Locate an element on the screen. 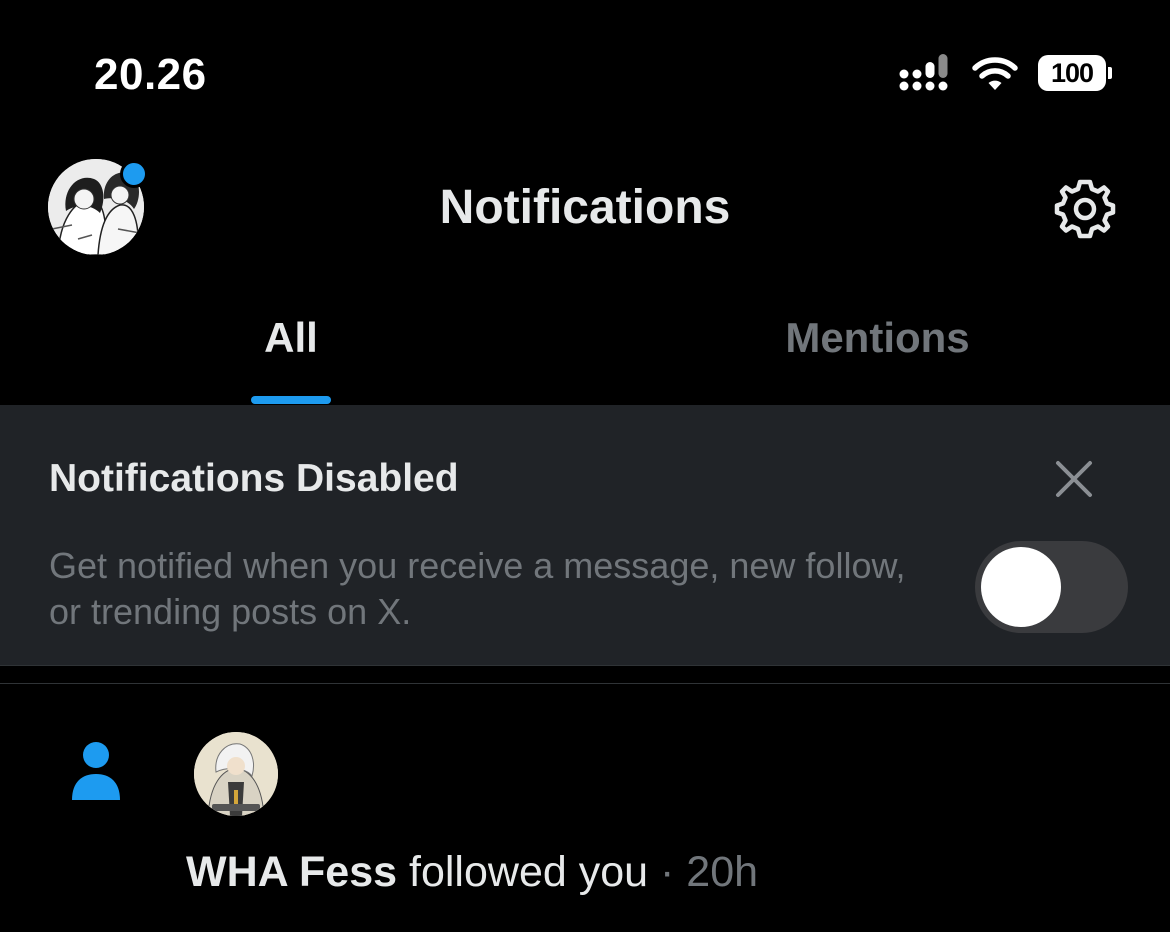 The width and height of the screenshot is (1170, 932). notification-action: followed you is located at coordinates (529, 872).